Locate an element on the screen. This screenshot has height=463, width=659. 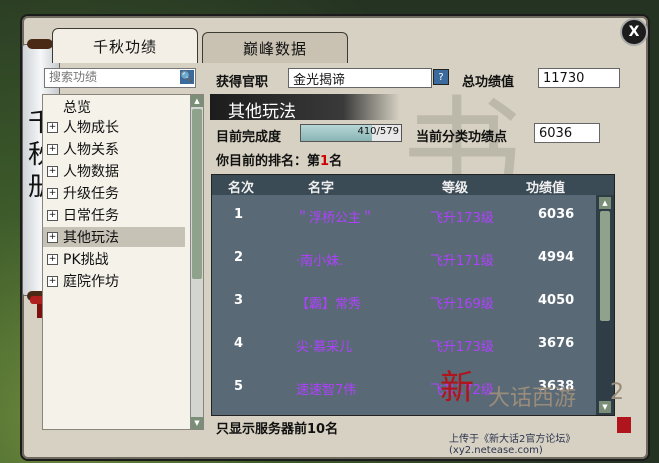
nav-item-label: 人物数据 is located at coordinates (91, 172).